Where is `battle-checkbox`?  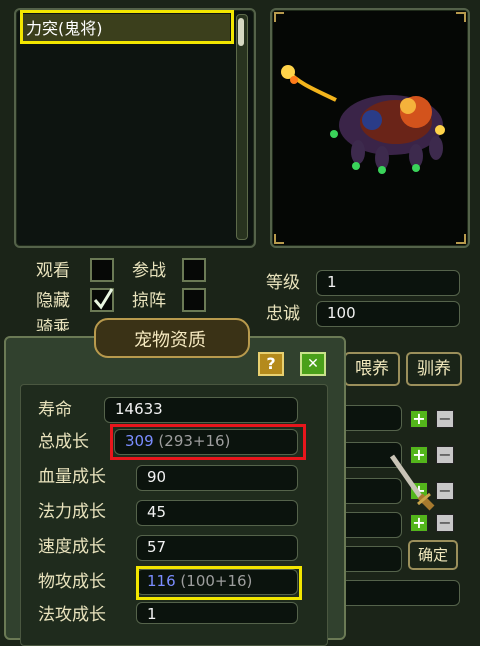 battle-checkbox is located at coordinates (194, 270).